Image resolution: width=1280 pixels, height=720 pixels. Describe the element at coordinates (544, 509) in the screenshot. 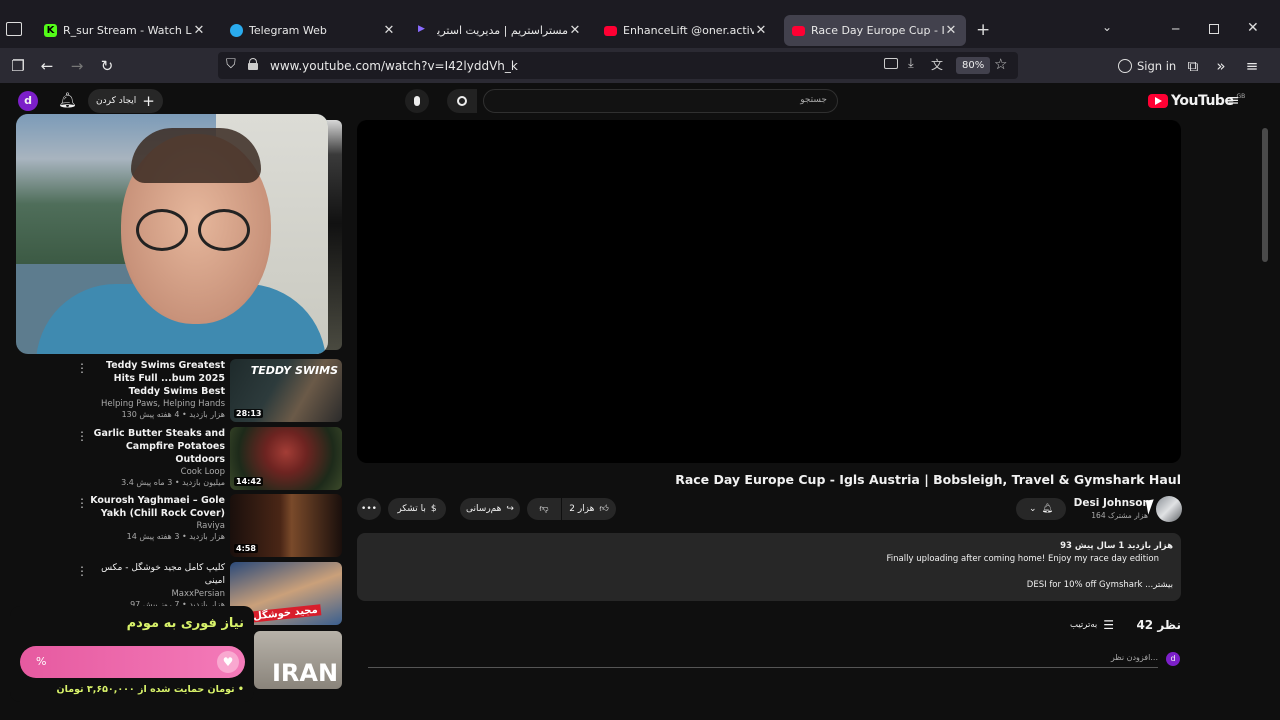

I see `dislike-button: 👎︎` at that location.